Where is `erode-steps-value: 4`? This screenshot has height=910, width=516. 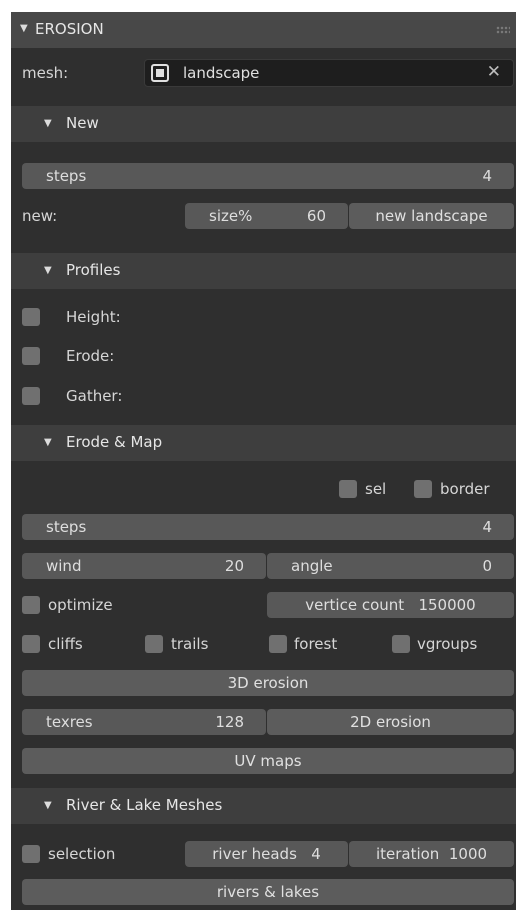
erode-steps-value: 4 is located at coordinates (487, 527).